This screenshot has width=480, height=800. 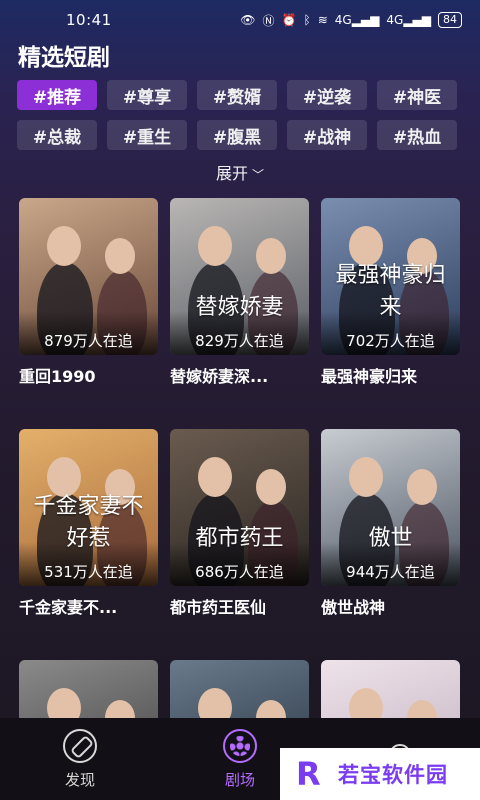 I want to click on drama-poster: 最强神豪归来 702万人在追, so click(x=390, y=276).